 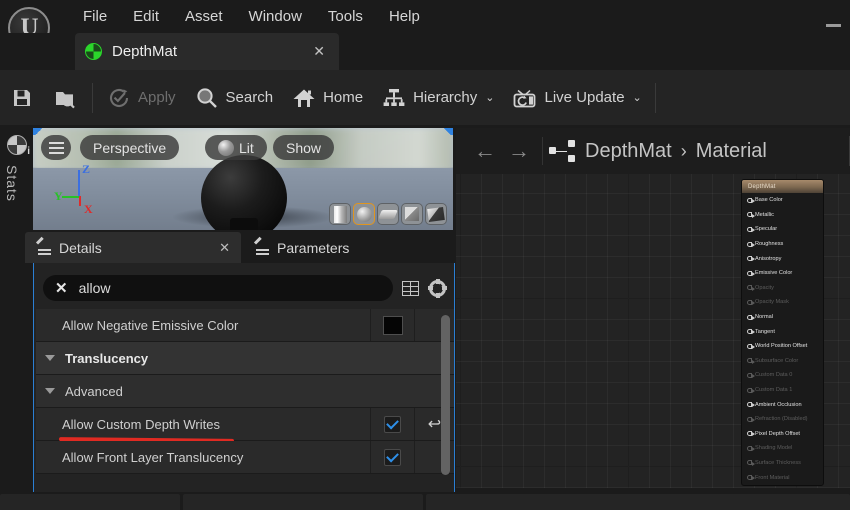 What do you see at coordinates (412, 214) in the screenshot?
I see `preview-shape-cube` at bounding box center [412, 214].